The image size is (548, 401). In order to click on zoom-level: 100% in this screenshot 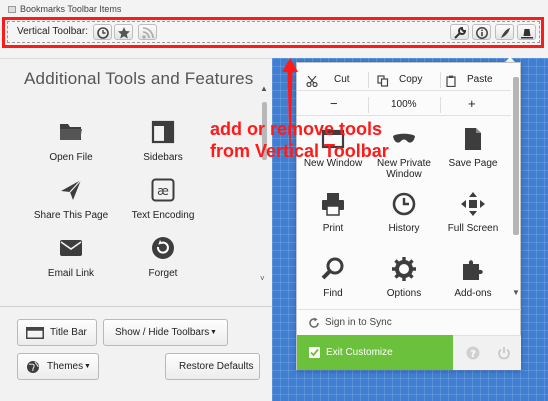, I will do `click(404, 104)`.